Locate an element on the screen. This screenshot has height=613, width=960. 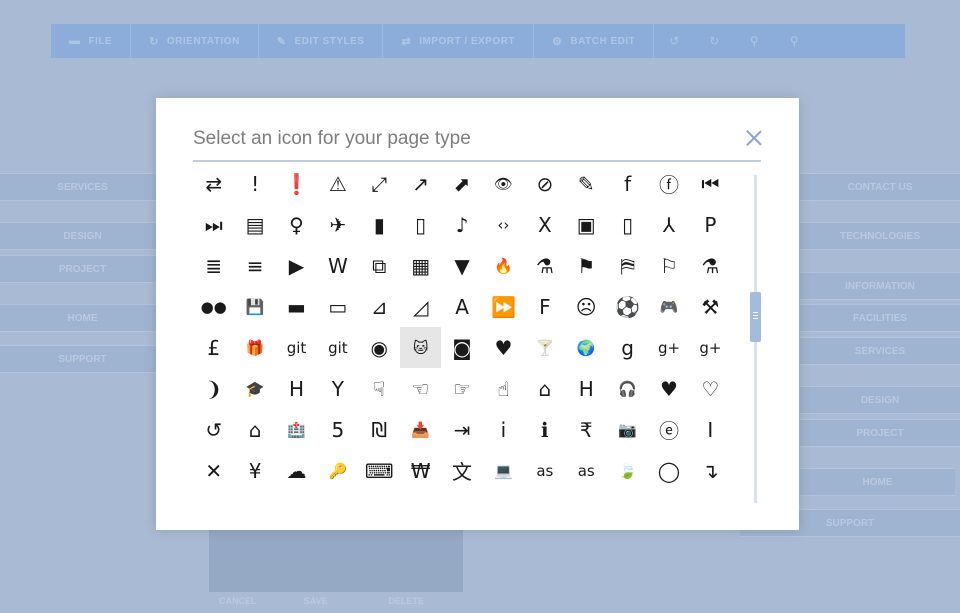
font-icon: A is located at coordinates (461, 306).